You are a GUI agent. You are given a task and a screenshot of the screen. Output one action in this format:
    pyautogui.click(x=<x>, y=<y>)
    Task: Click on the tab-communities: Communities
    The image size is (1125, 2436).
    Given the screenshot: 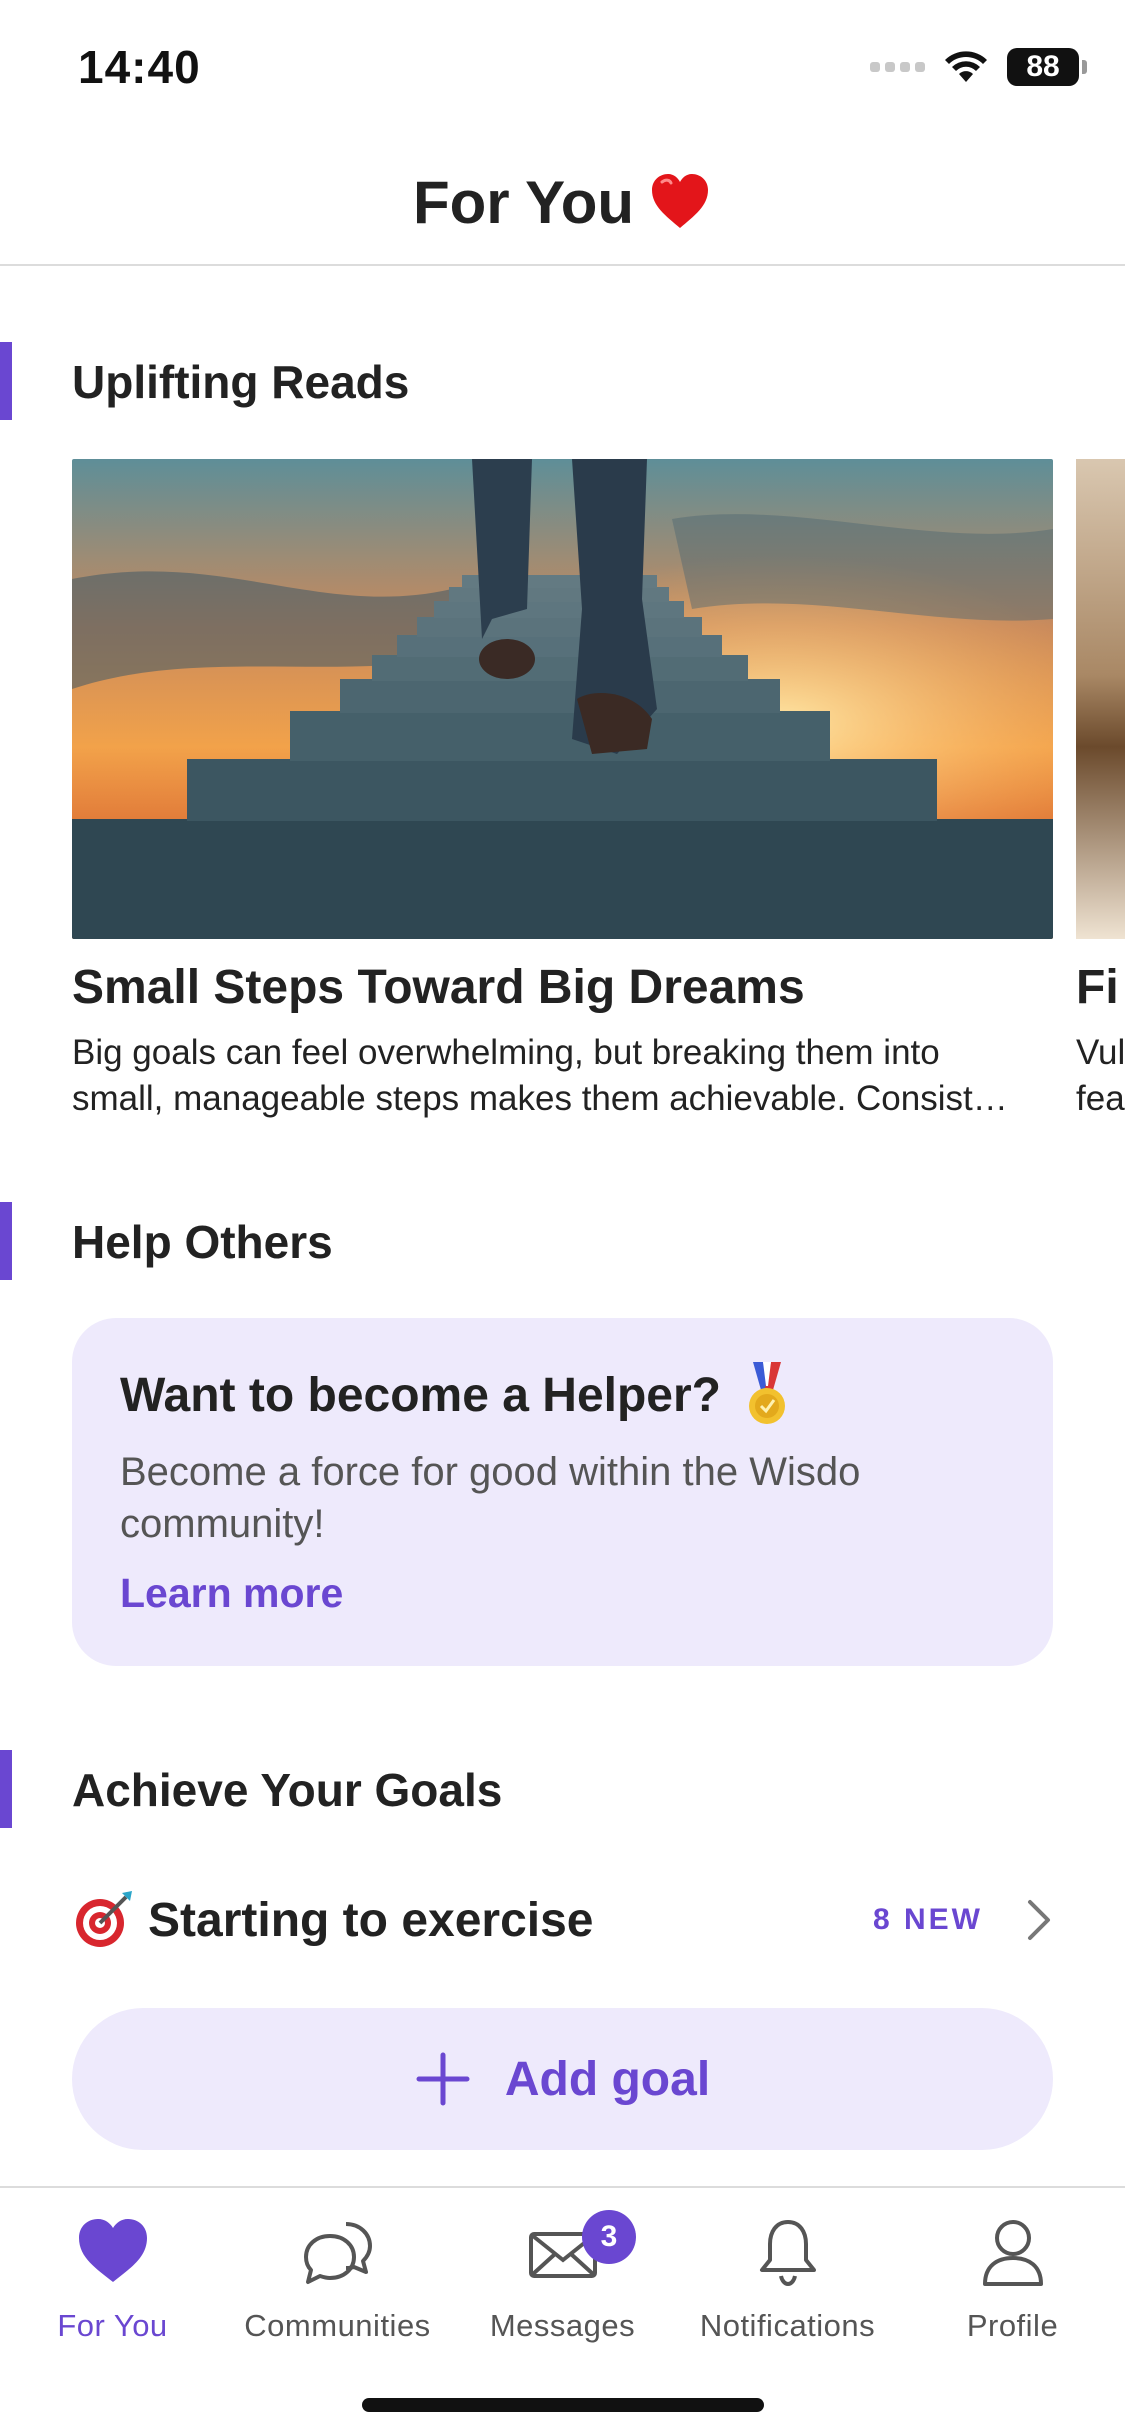 What is the action you would take?
    pyautogui.click(x=337, y=2289)
    